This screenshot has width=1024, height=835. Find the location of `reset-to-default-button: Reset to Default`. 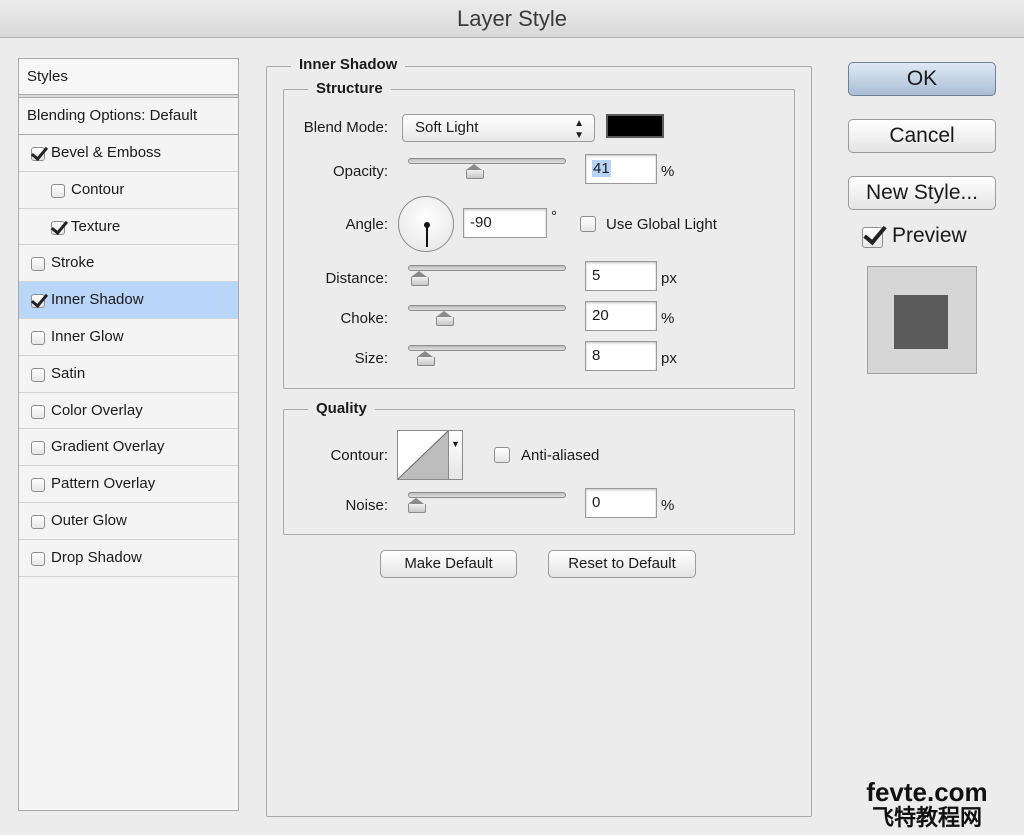

reset-to-default-button: Reset to Default is located at coordinates (622, 564).